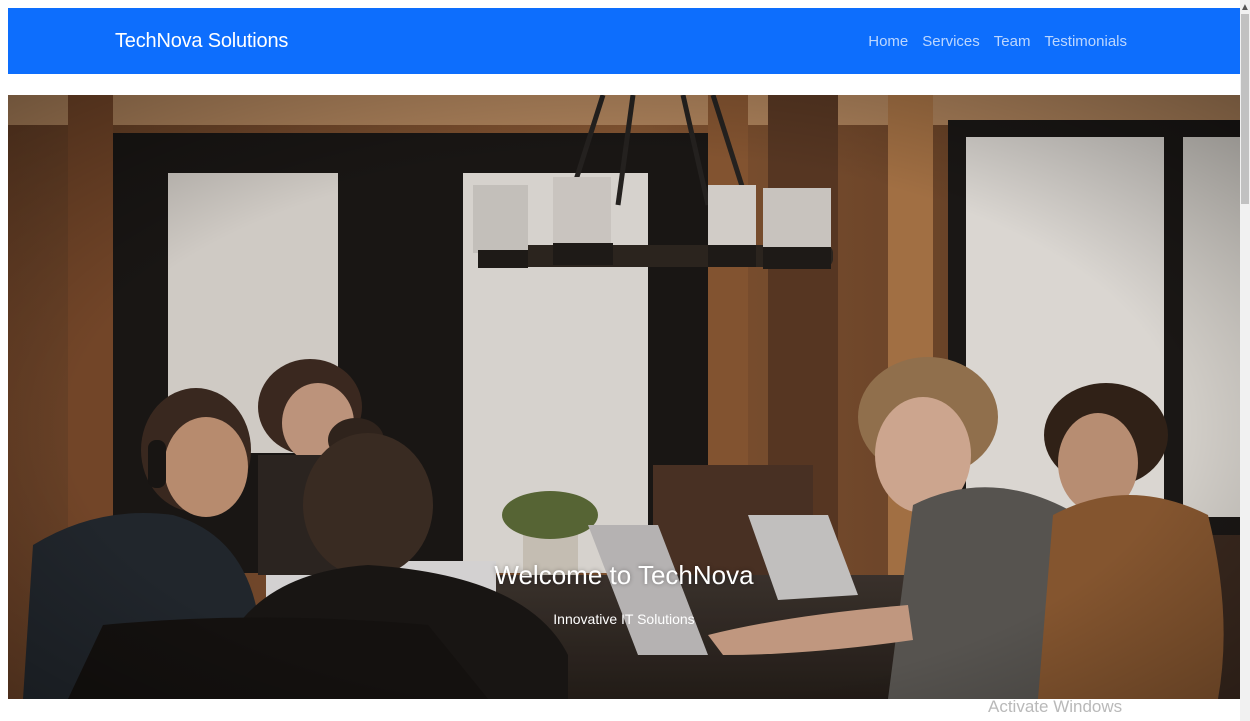 The height and width of the screenshot is (721, 1250). I want to click on activate-windows-watermark: Activate Windows, so click(1055, 706).